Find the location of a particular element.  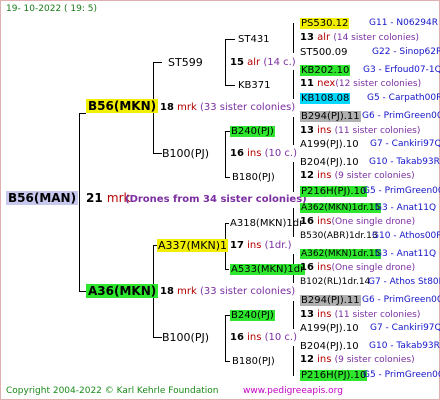

g4-kb202: KB202.10 is located at coordinates (325, 70).